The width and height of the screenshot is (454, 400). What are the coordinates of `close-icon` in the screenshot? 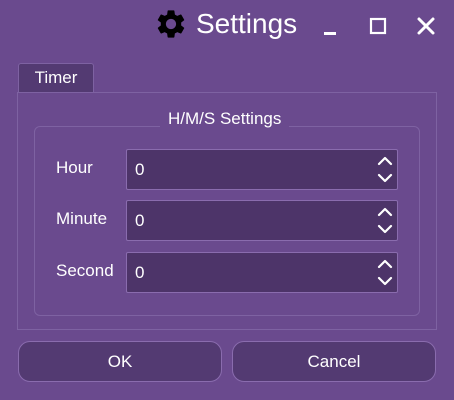 It's located at (426, 26).